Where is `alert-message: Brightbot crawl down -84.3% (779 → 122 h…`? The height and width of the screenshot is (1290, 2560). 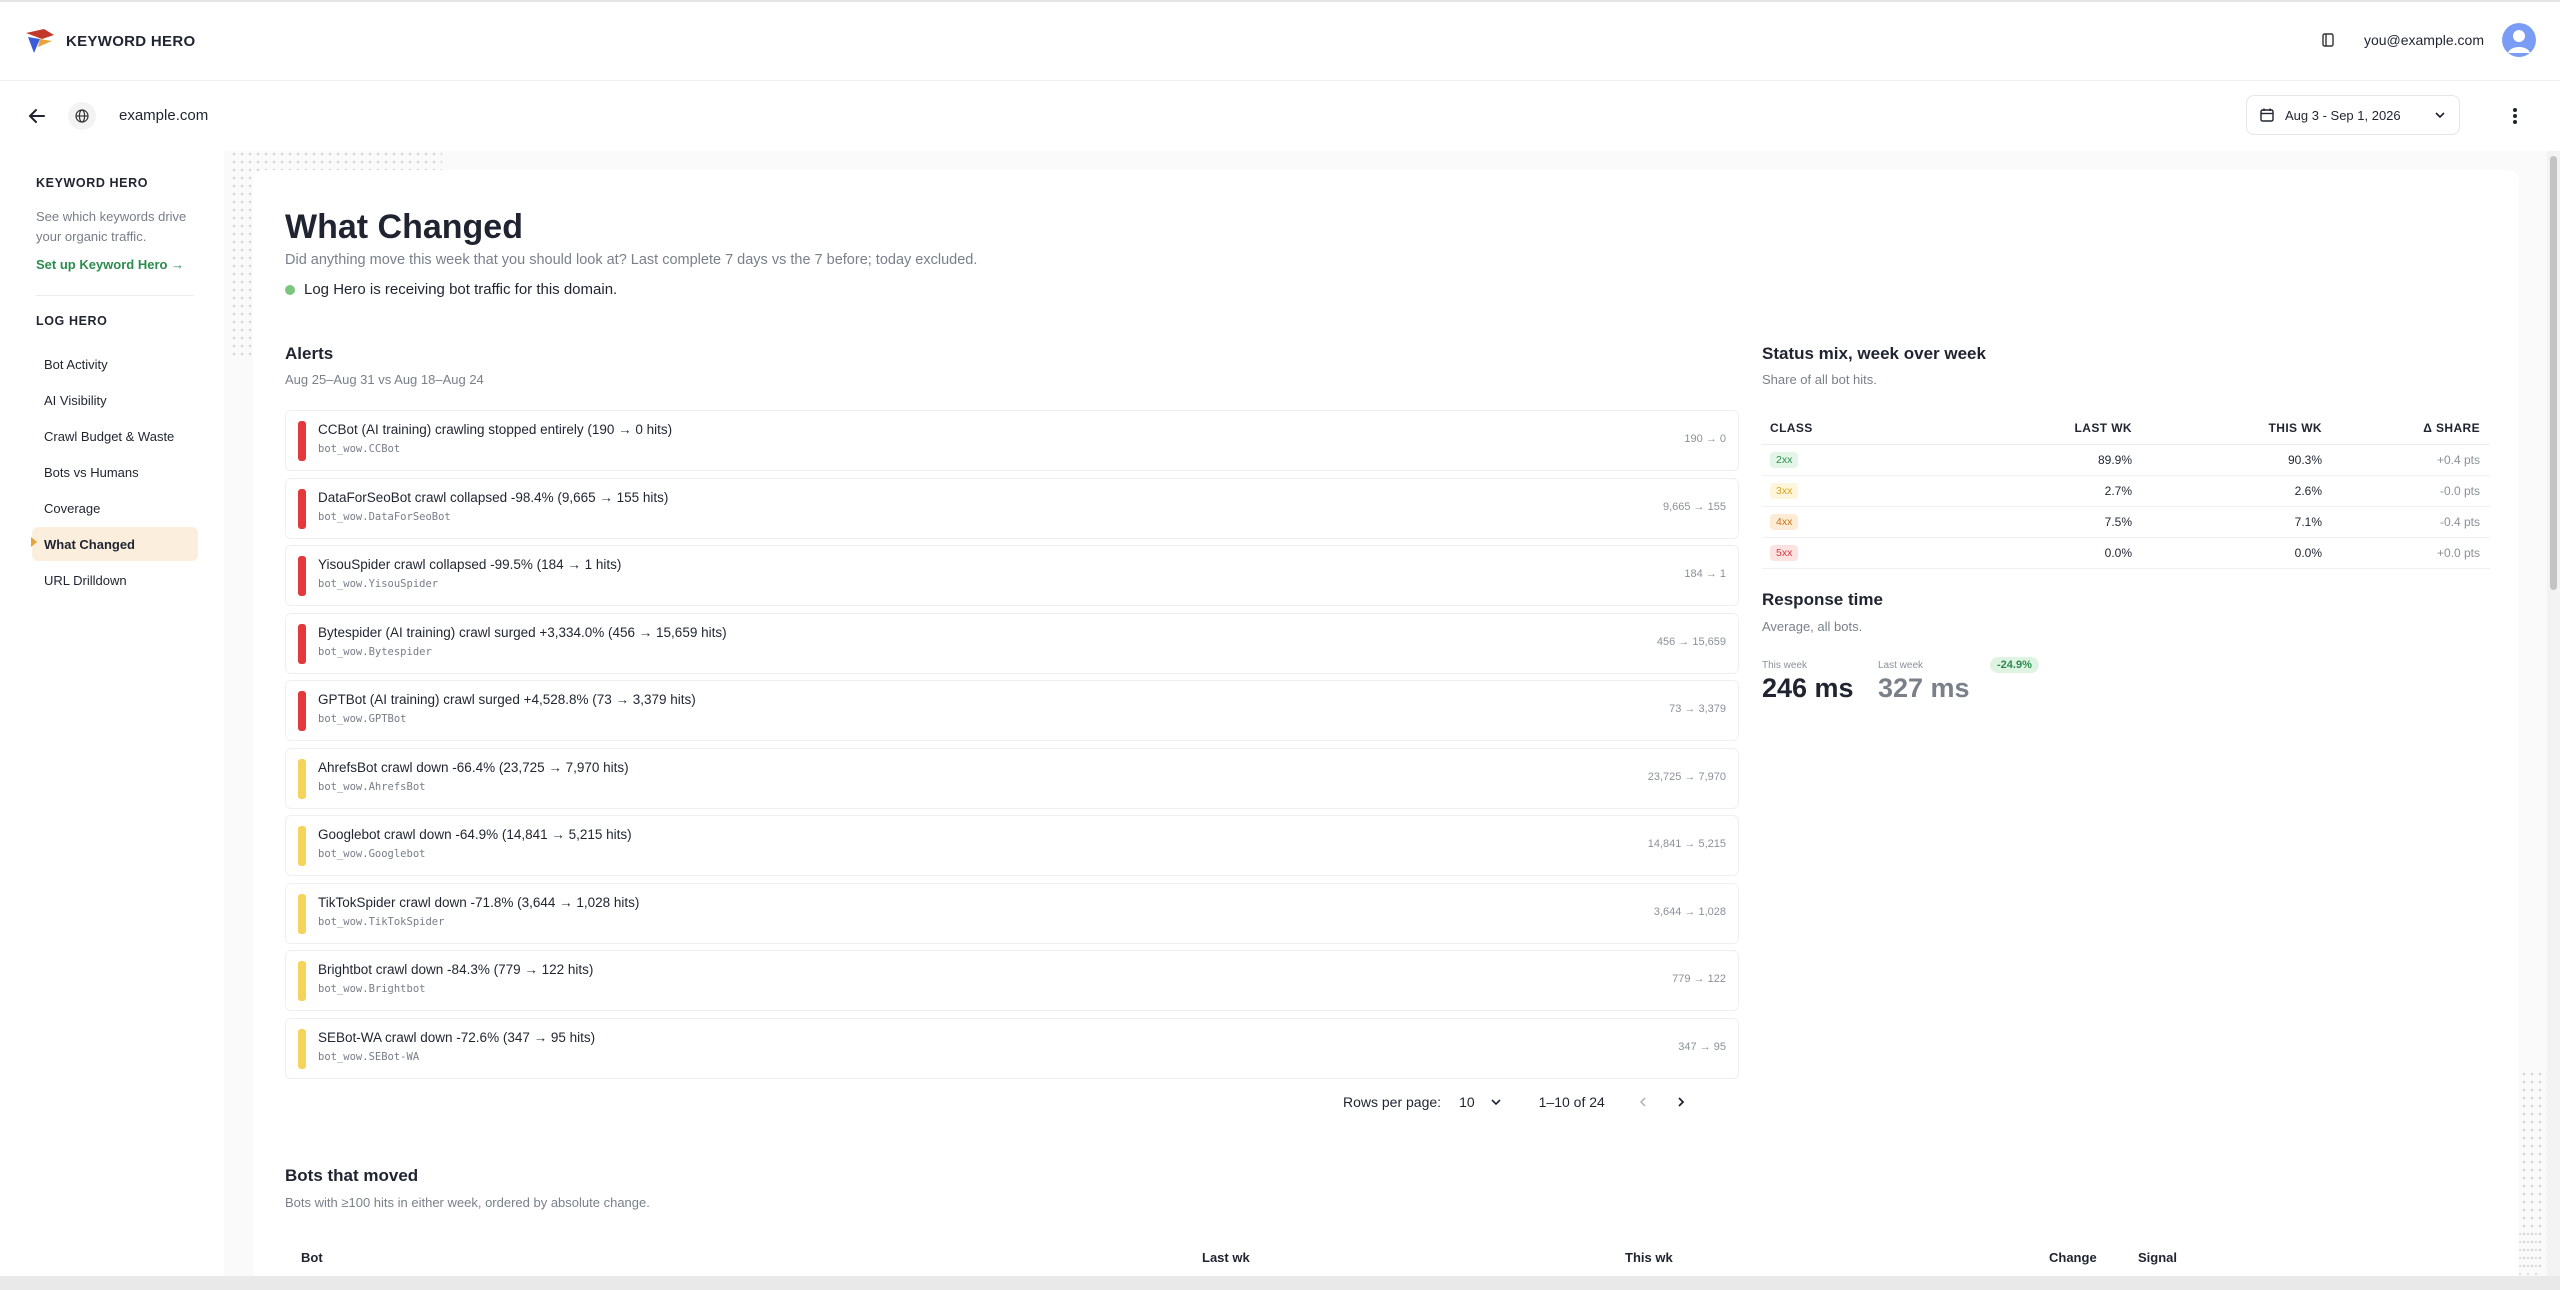 alert-message: Brightbot crawl down -84.3% (779 → 122 h… is located at coordinates (456, 969).